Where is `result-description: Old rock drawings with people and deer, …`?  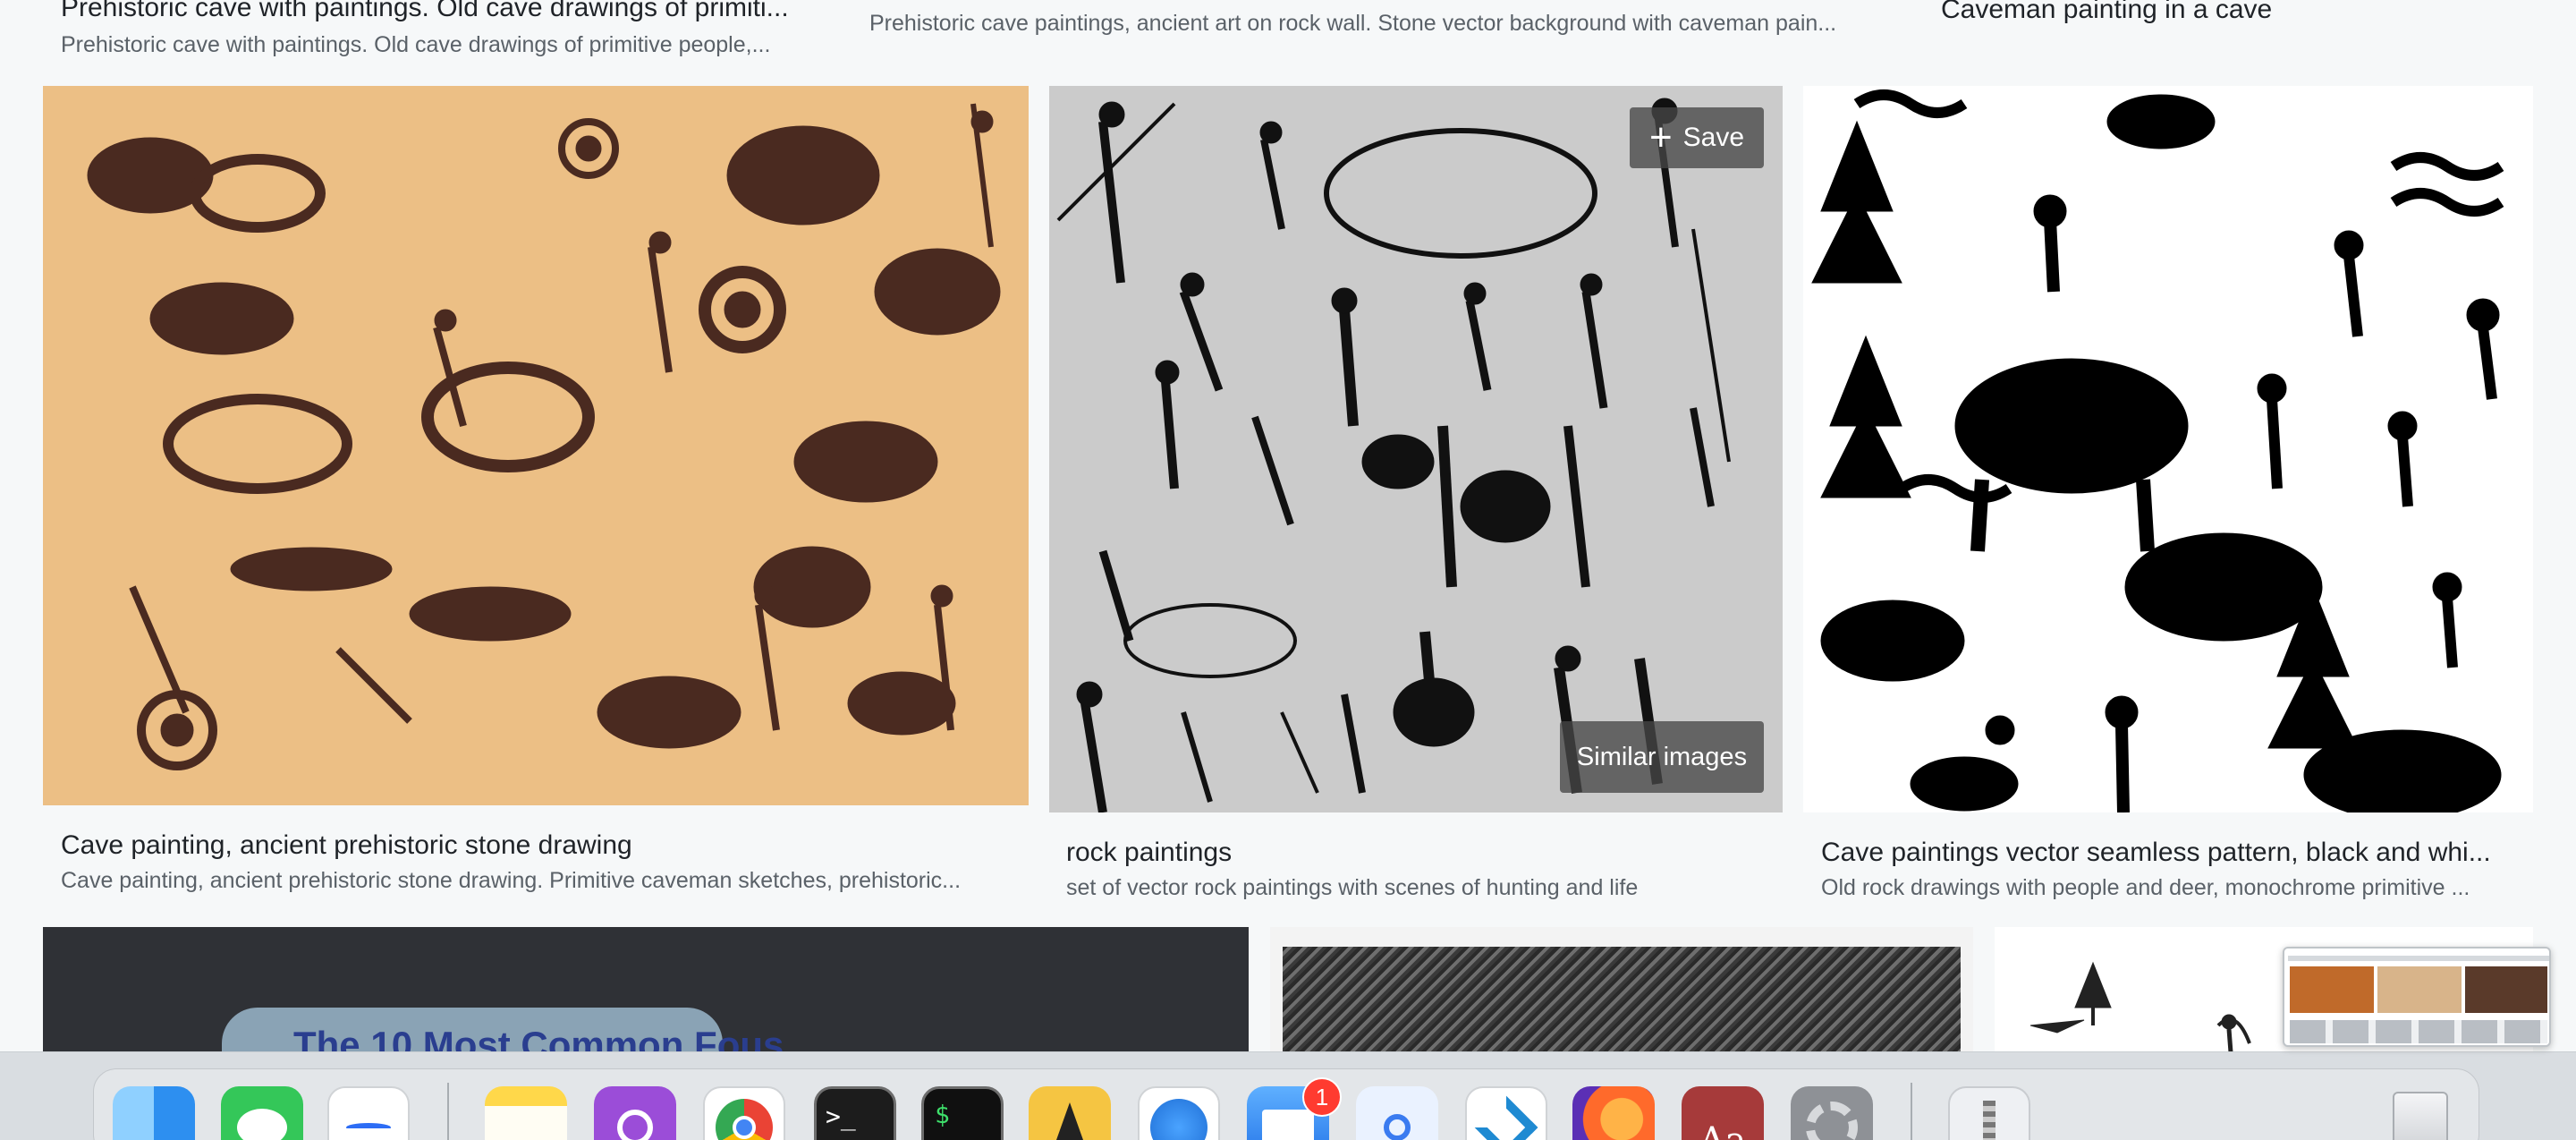
result-description: Old rock drawings with people and deer, … is located at coordinates (2145, 887).